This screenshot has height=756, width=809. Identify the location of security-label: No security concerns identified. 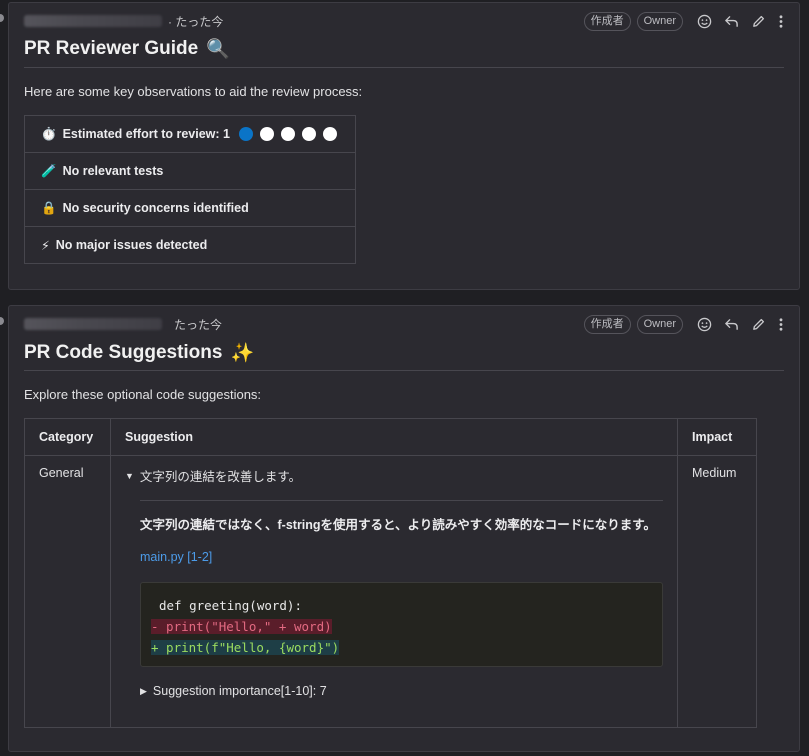
(155, 208).